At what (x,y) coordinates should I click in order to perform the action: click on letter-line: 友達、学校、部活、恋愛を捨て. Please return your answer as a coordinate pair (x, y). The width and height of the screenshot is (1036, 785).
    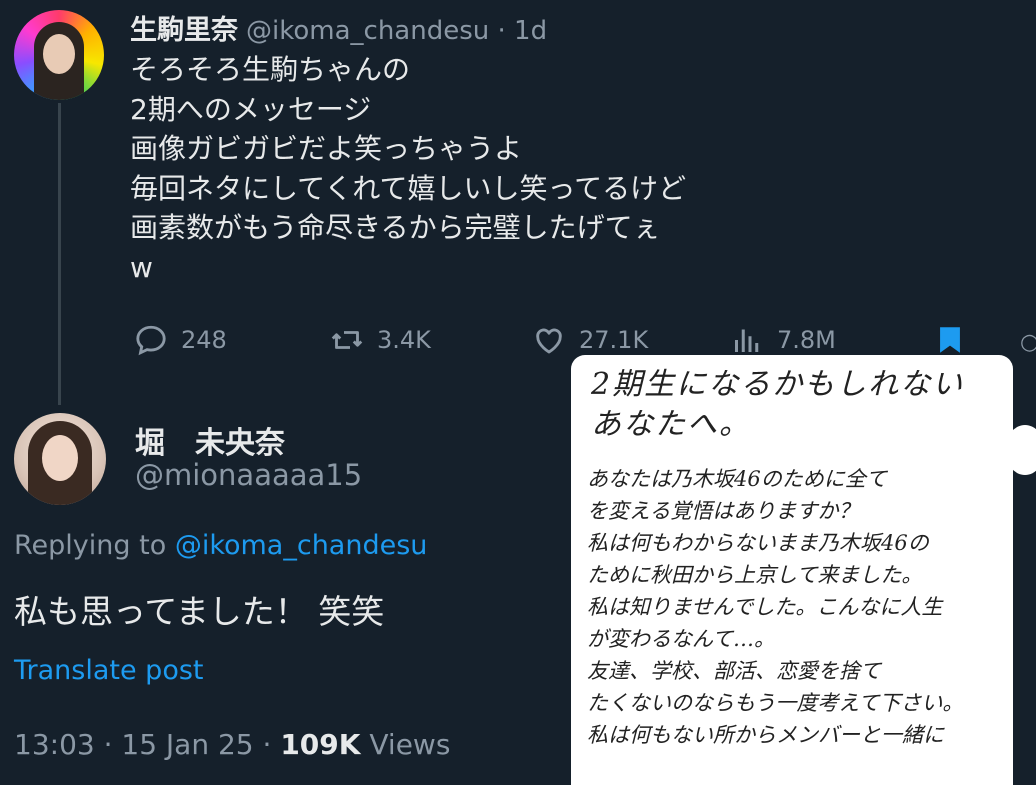
    Looking at the image, I should click on (734, 671).